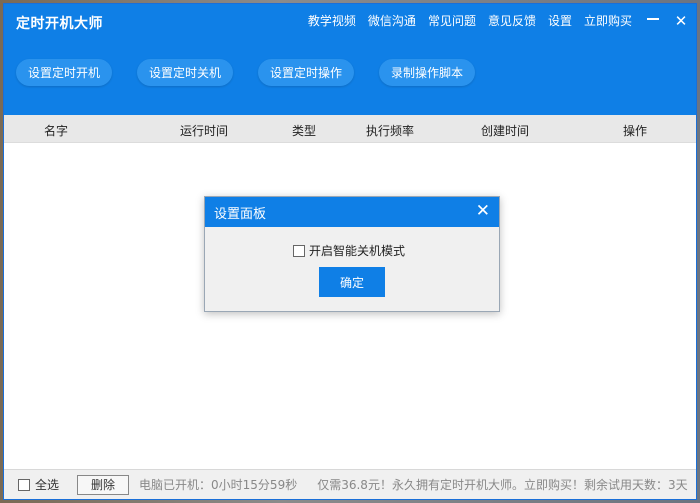  Describe the element at coordinates (56, 130) in the screenshot. I see `column-header-name: 名字` at that location.